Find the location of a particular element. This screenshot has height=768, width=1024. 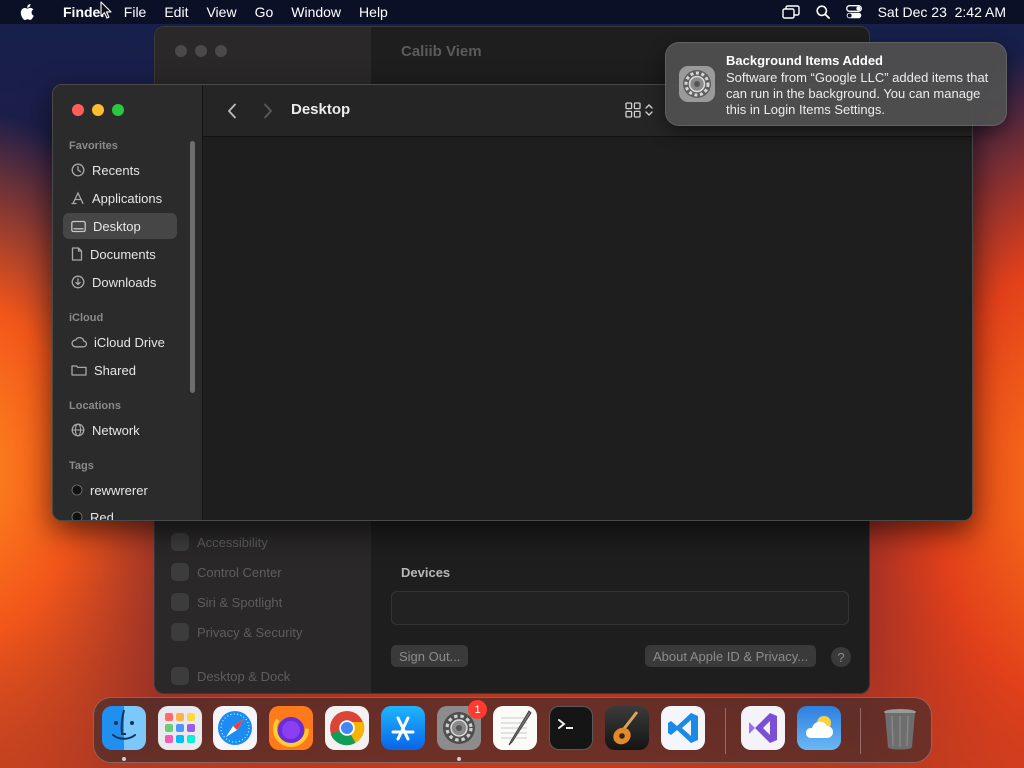

menu-clock: Sat Dec 23 2:42 AM is located at coordinates (942, 12).